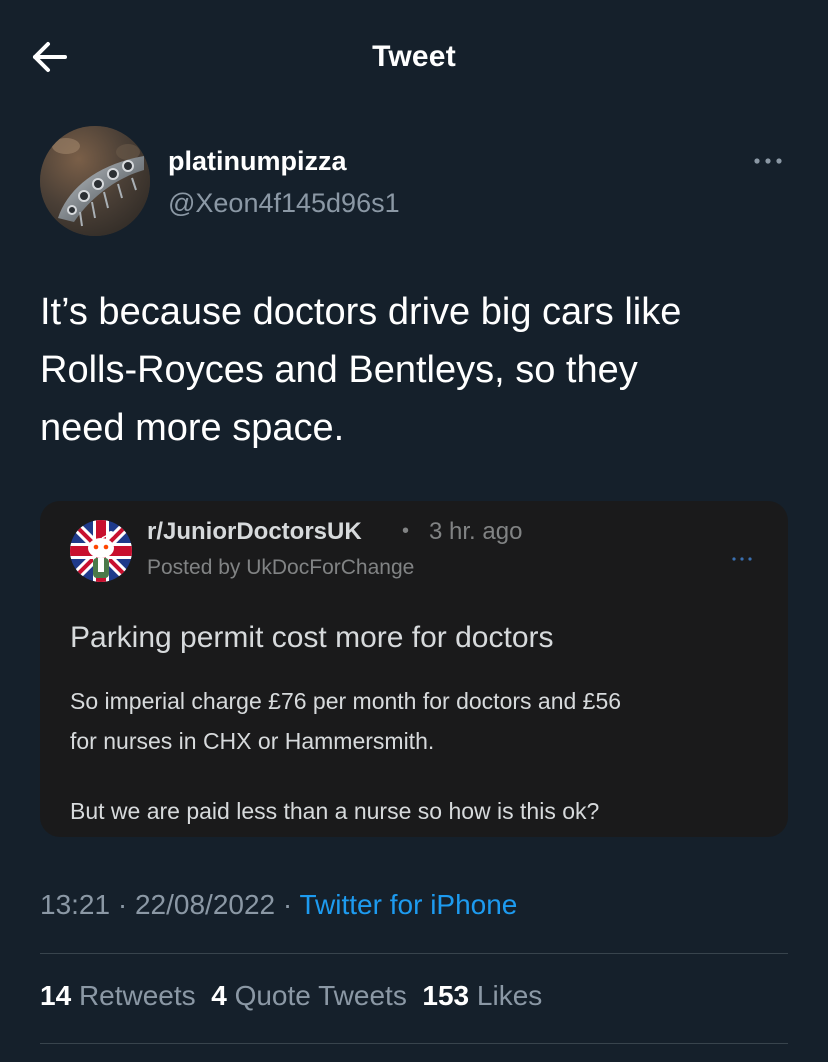 Image resolution: width=828 pixels, height=1062 pixels. I want to click on page-title: Tweet, so click(414, 56).